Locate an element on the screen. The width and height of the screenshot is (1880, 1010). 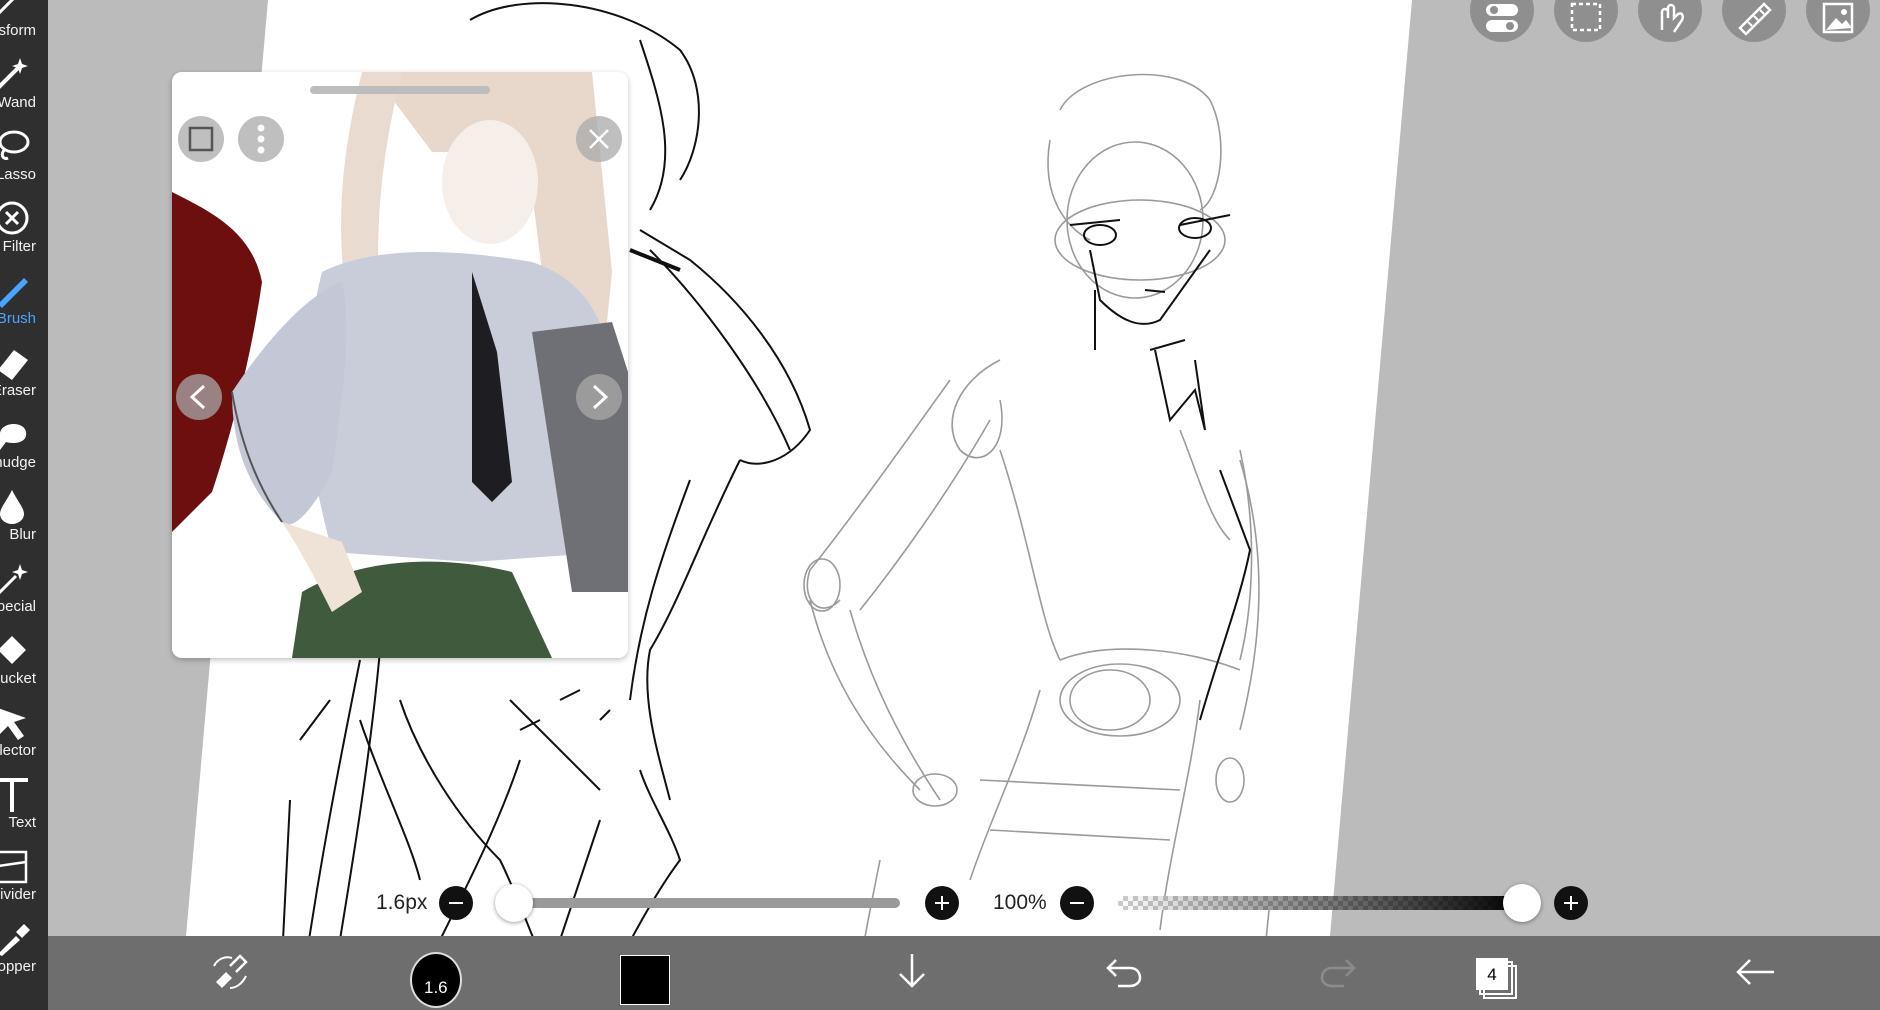
tool-label: Text is located at coordinates (22, 822).